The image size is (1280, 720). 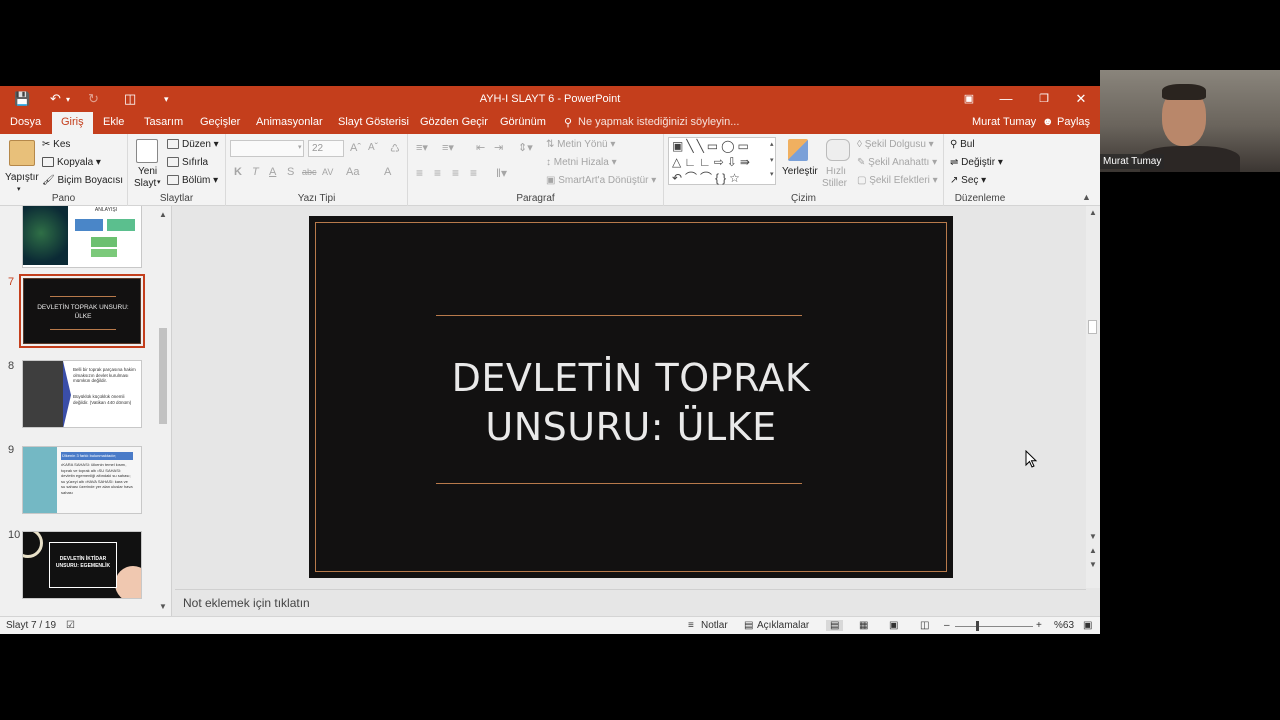 What do you see at coordinates (289, 122) in the screenshot?
I see `tab-animations: Animasyonlar` at bounding box center [289, 122].